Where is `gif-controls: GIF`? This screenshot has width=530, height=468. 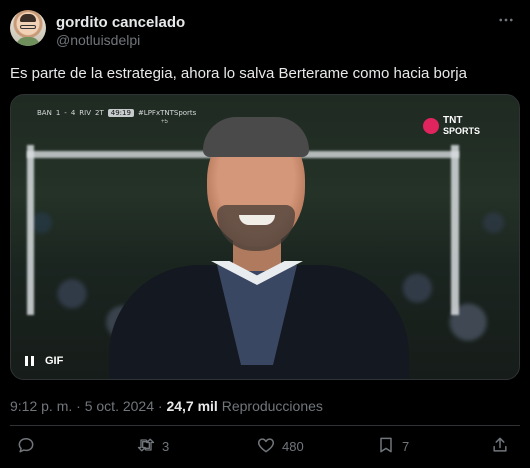
gif-controls: GIF is located at coordinates (44, 361).